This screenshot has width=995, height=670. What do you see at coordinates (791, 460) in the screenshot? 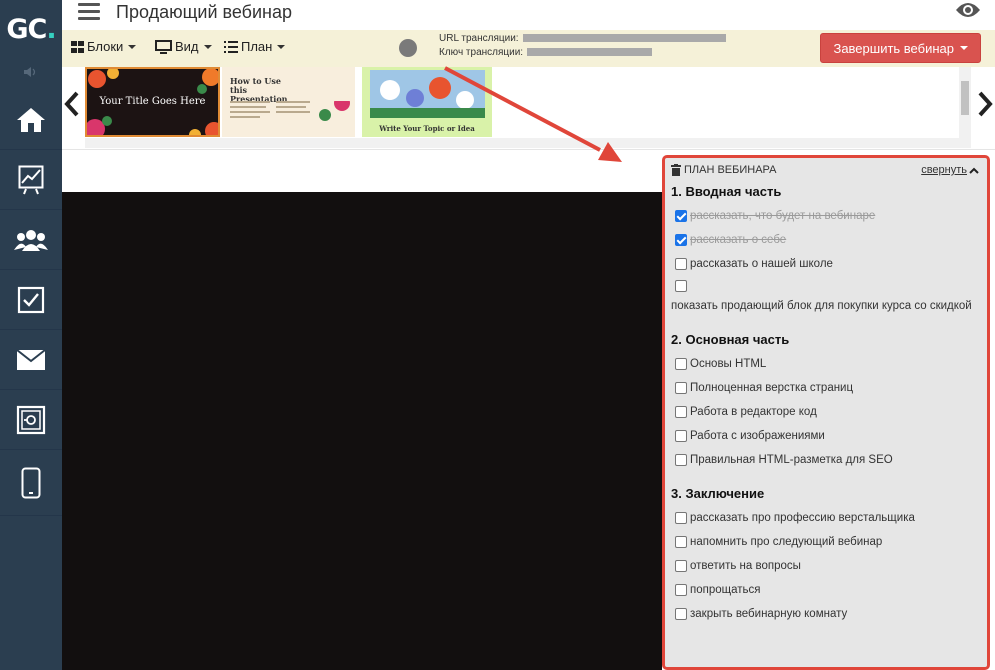
I see `plan-item-label: Правильная HTML-разметка для SEO` at bounding box center [791, 460].